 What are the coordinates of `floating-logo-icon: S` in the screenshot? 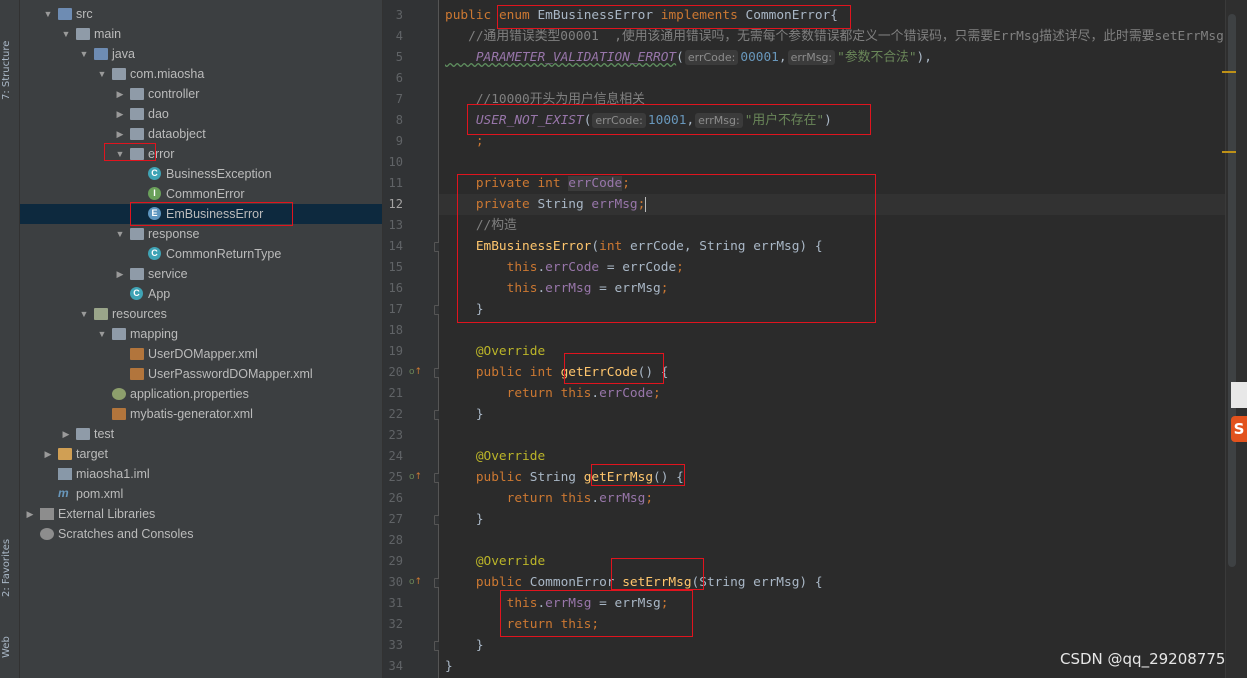 It's located at (1239, 429).